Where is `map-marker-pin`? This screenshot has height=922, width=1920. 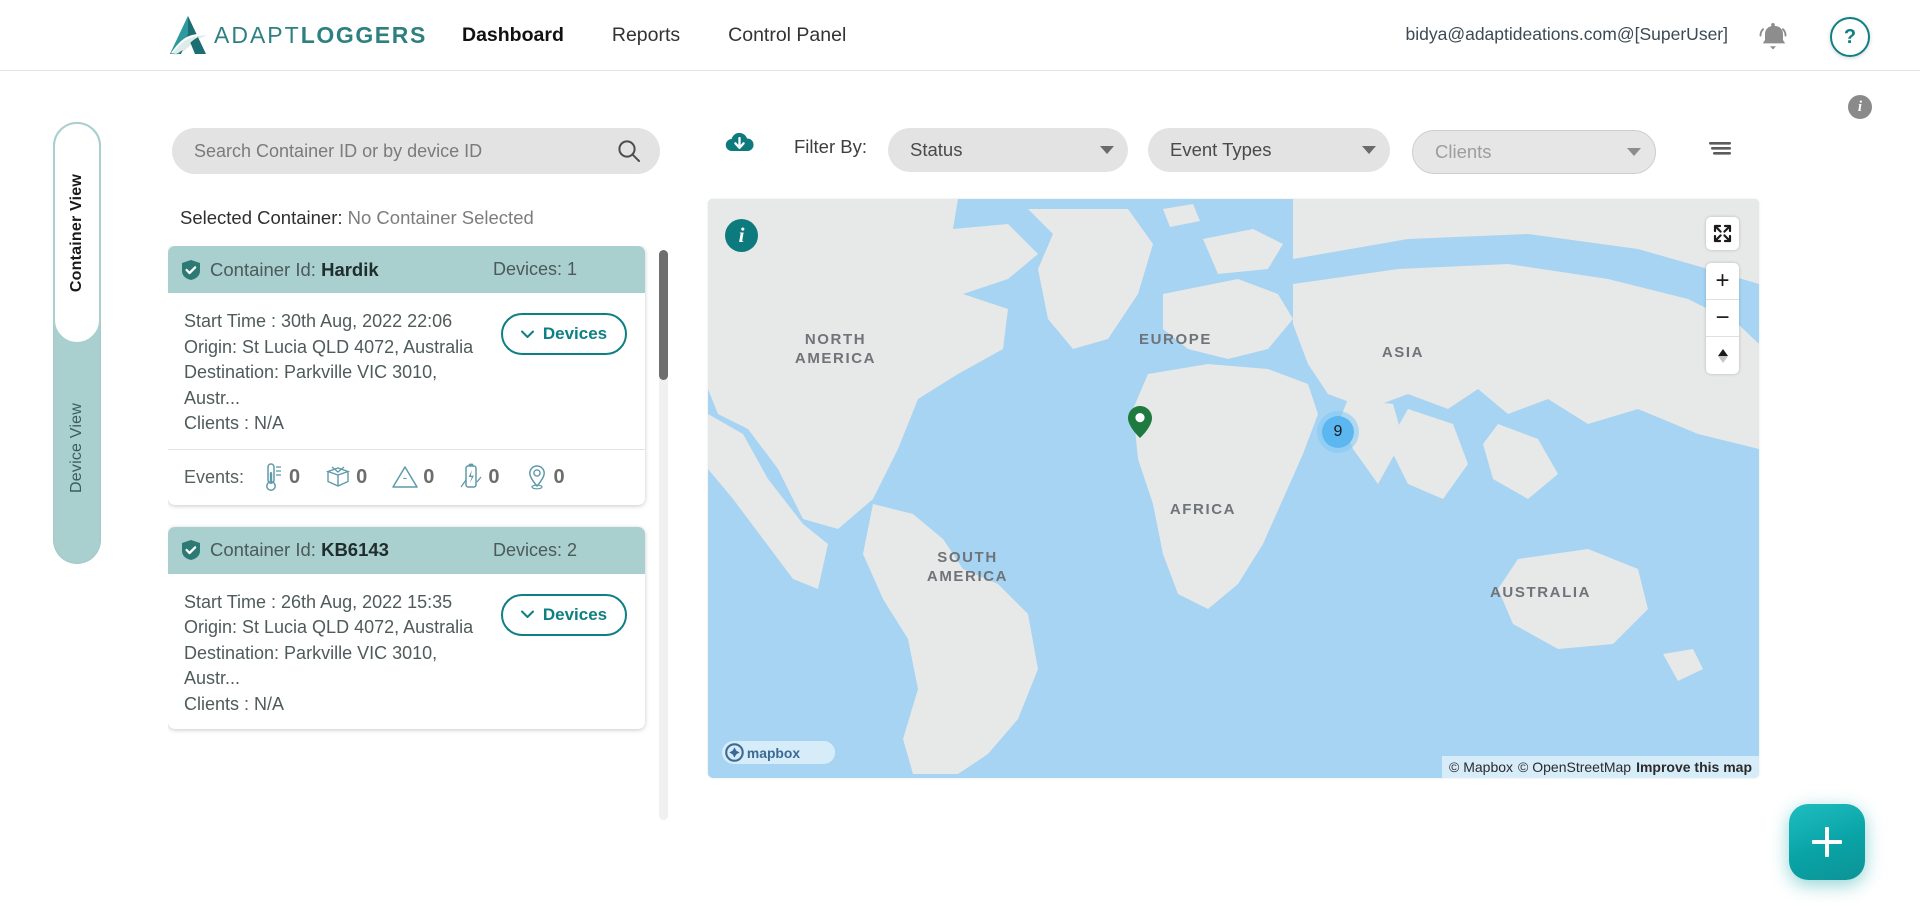
map-marker-pin is located at coordinates (1140, 422).